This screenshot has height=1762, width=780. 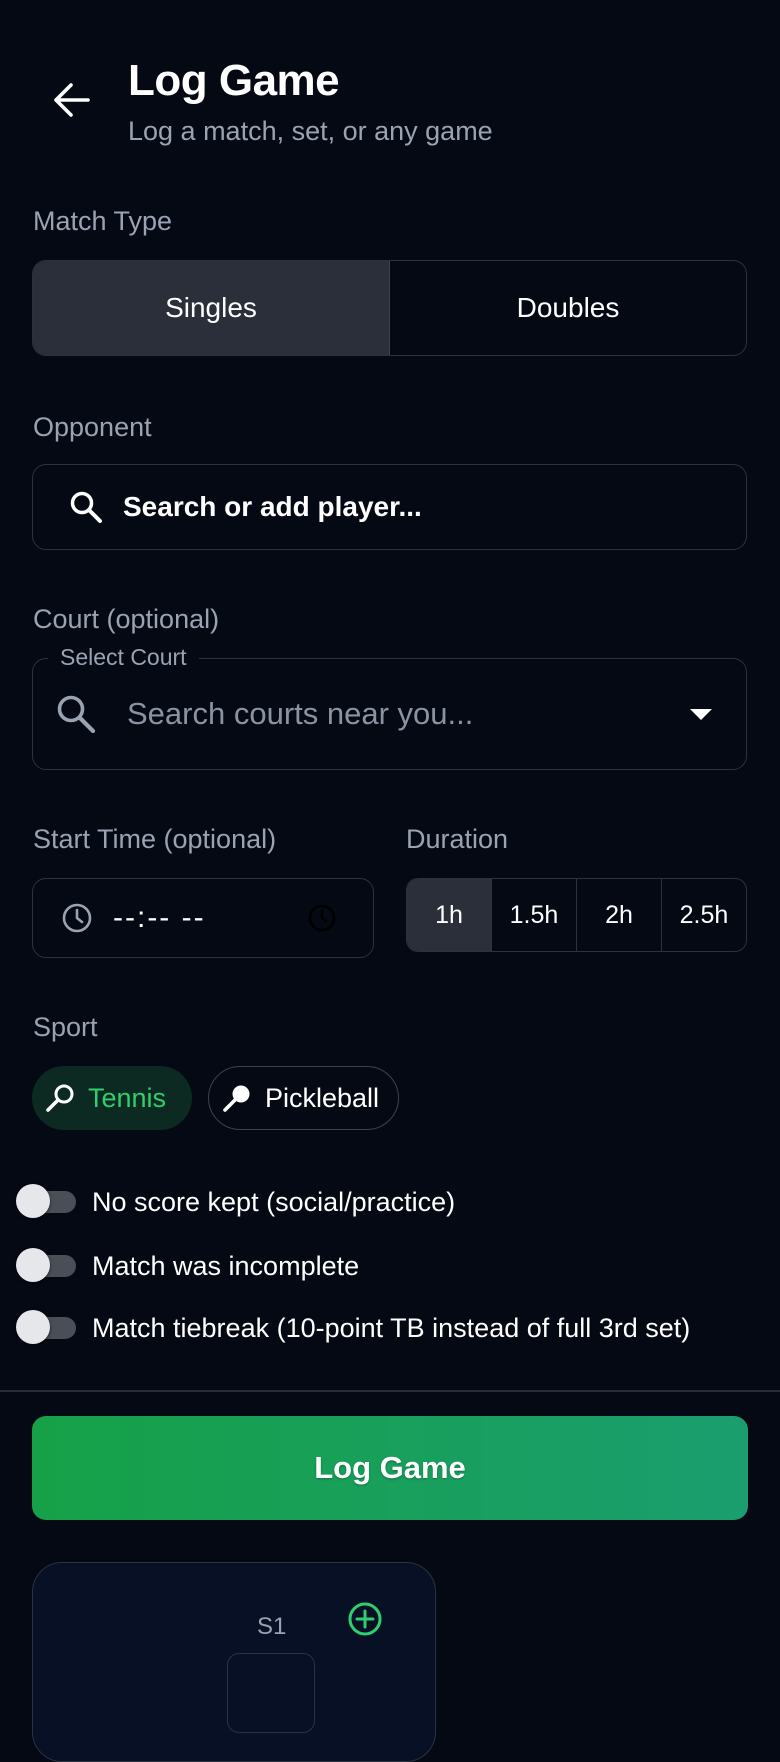 I want to click on duration-segmented-control: 1h 1.5h 2h 2.5h, so click(x=576, y=915).